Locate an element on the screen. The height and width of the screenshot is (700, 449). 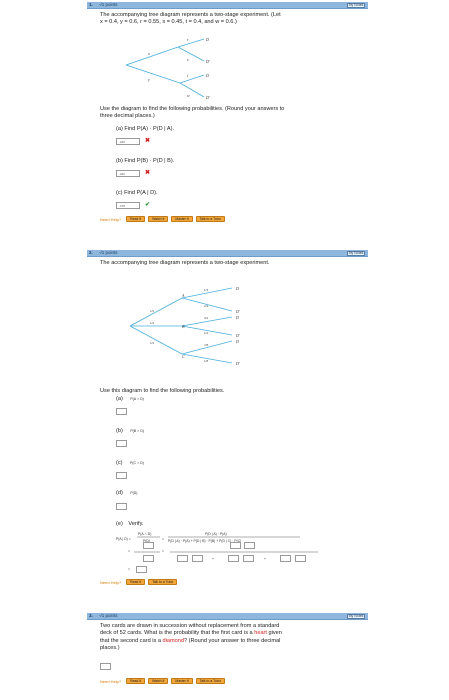
my-notes-button: My Notes is located at coordinates (356, 616).